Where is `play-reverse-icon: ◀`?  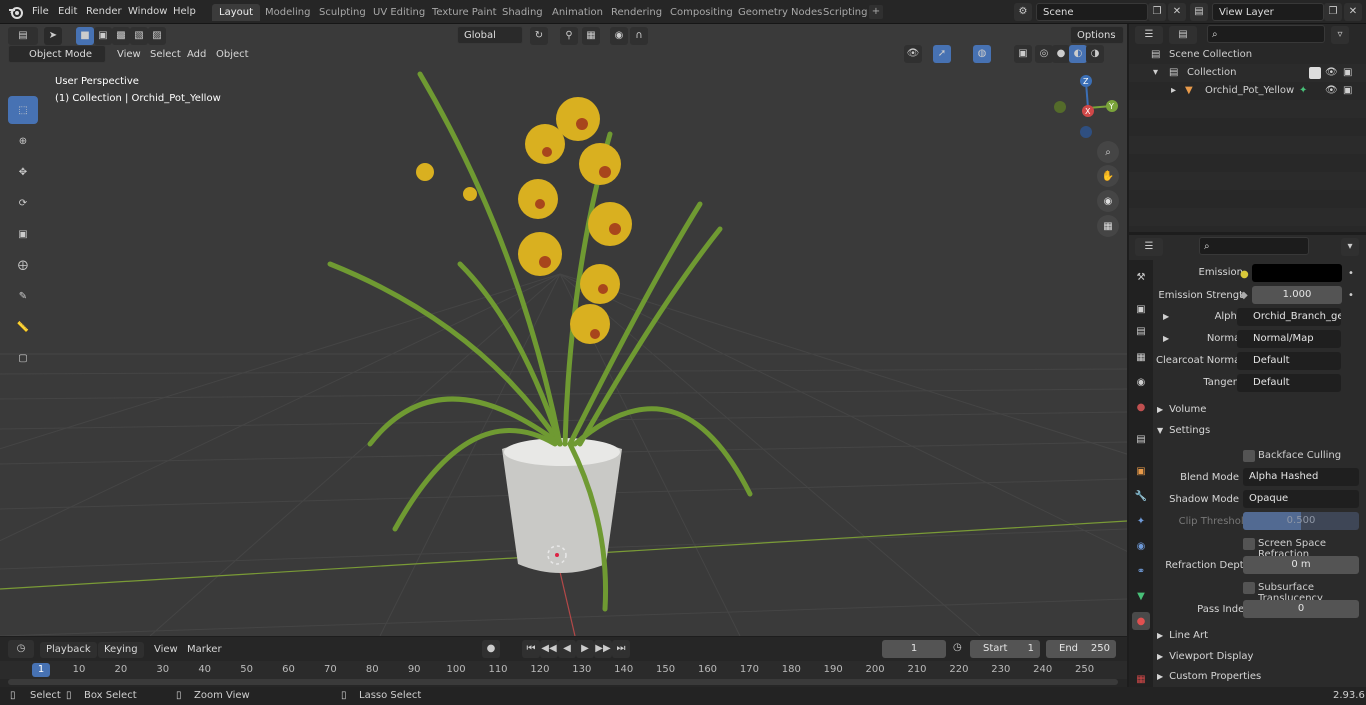 play-reverse-icon: ◀ is located at coordinates (567, 649).